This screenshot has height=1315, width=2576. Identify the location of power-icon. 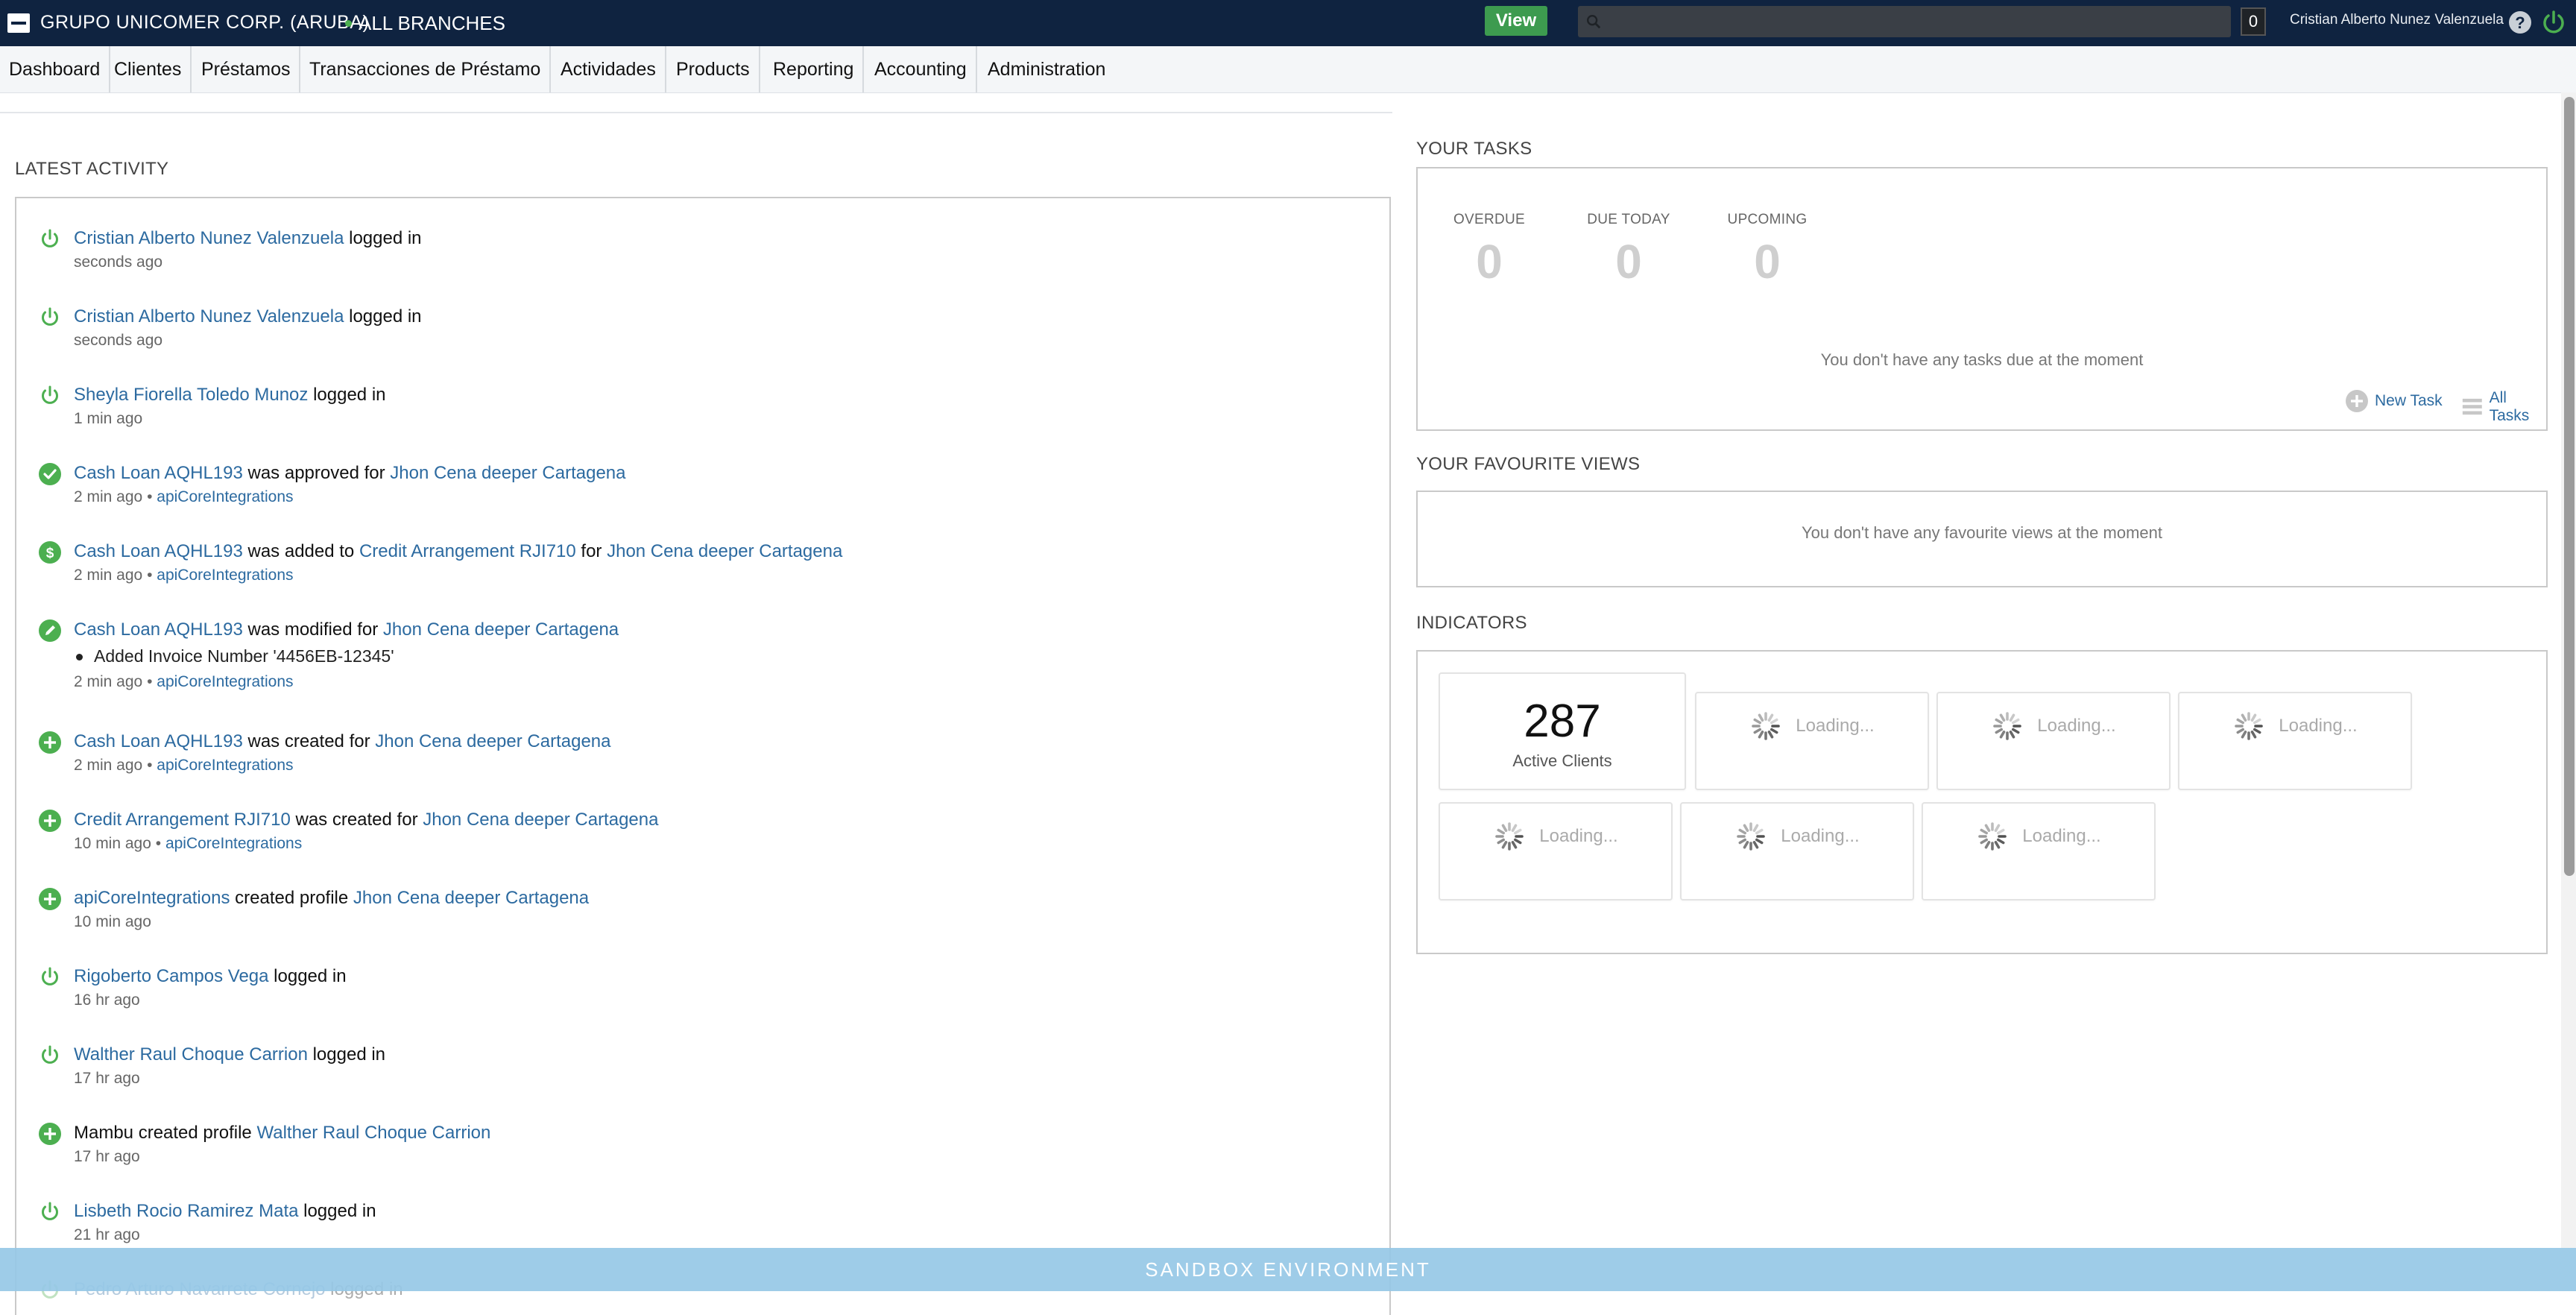
(50, 238).